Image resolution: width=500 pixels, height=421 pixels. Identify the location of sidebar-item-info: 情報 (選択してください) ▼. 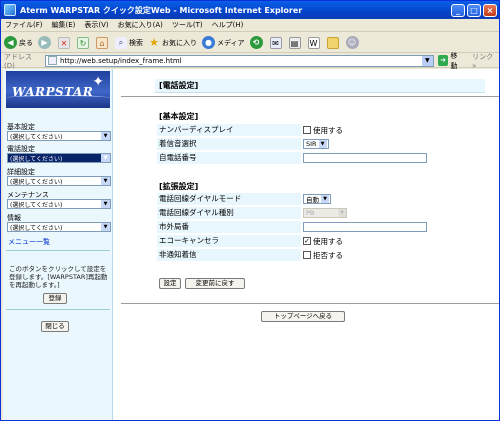
(59, 223).